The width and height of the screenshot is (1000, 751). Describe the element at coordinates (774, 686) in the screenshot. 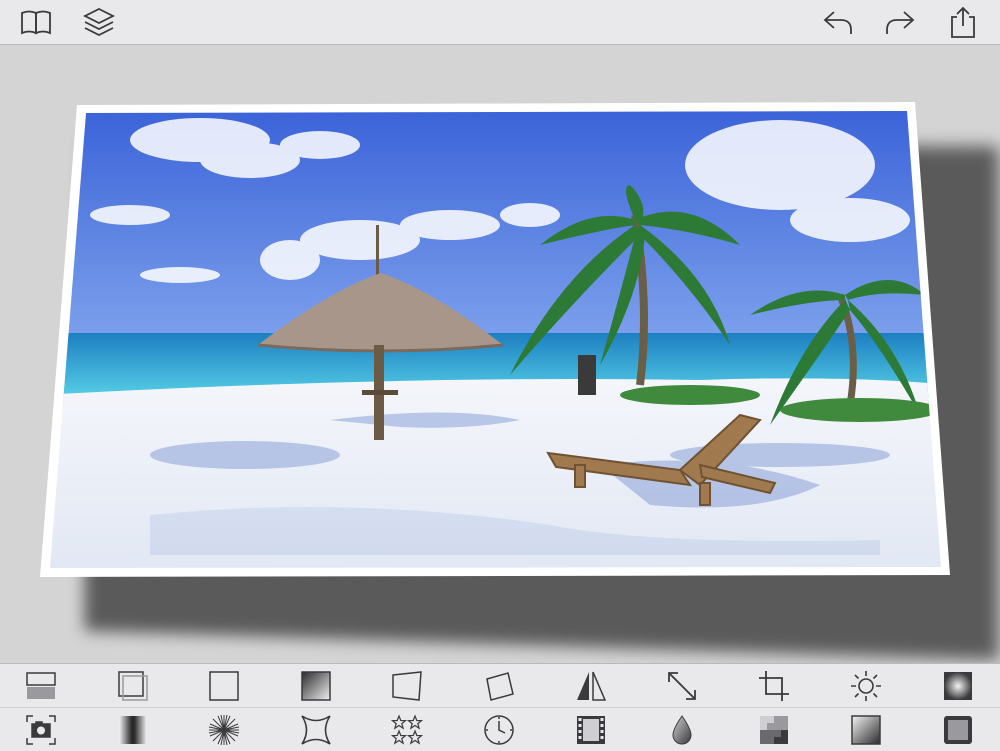

I see `crop-icon` at that location.